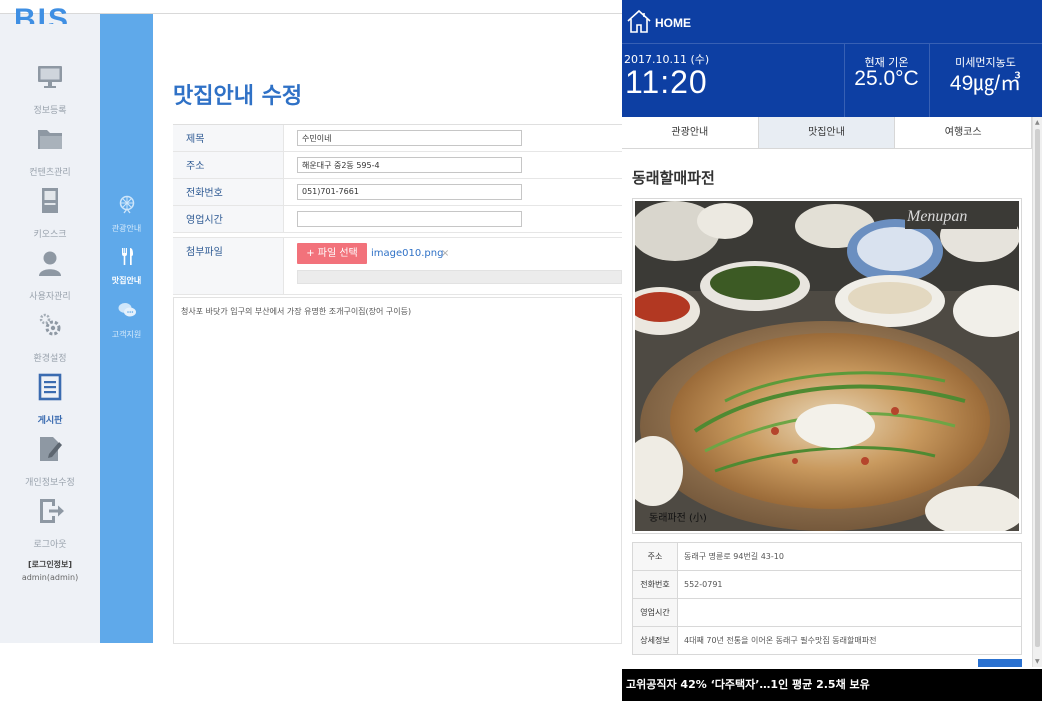 This screenshot has height=701, width=1042. Describe the element at coordinates (332, 253) in the screenshot. I see `file-select-button: + 파일 선택` at that location.